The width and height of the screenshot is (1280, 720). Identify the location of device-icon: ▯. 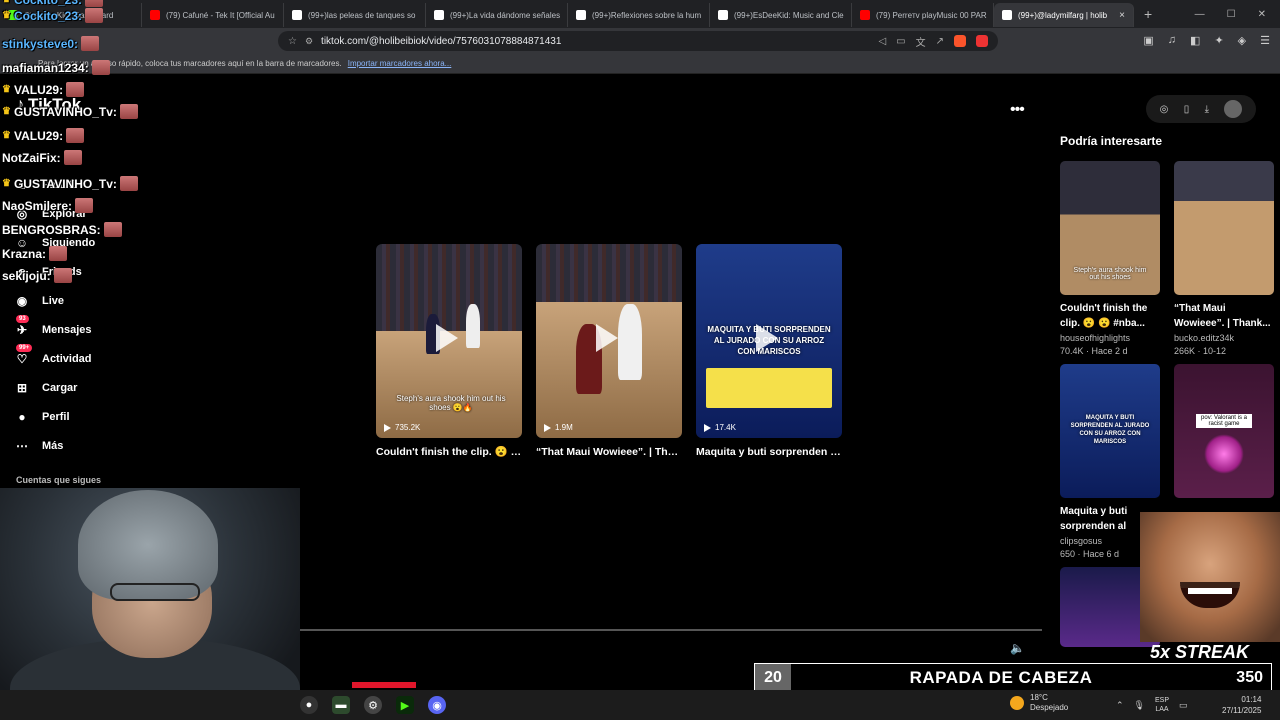
(1187, 109).